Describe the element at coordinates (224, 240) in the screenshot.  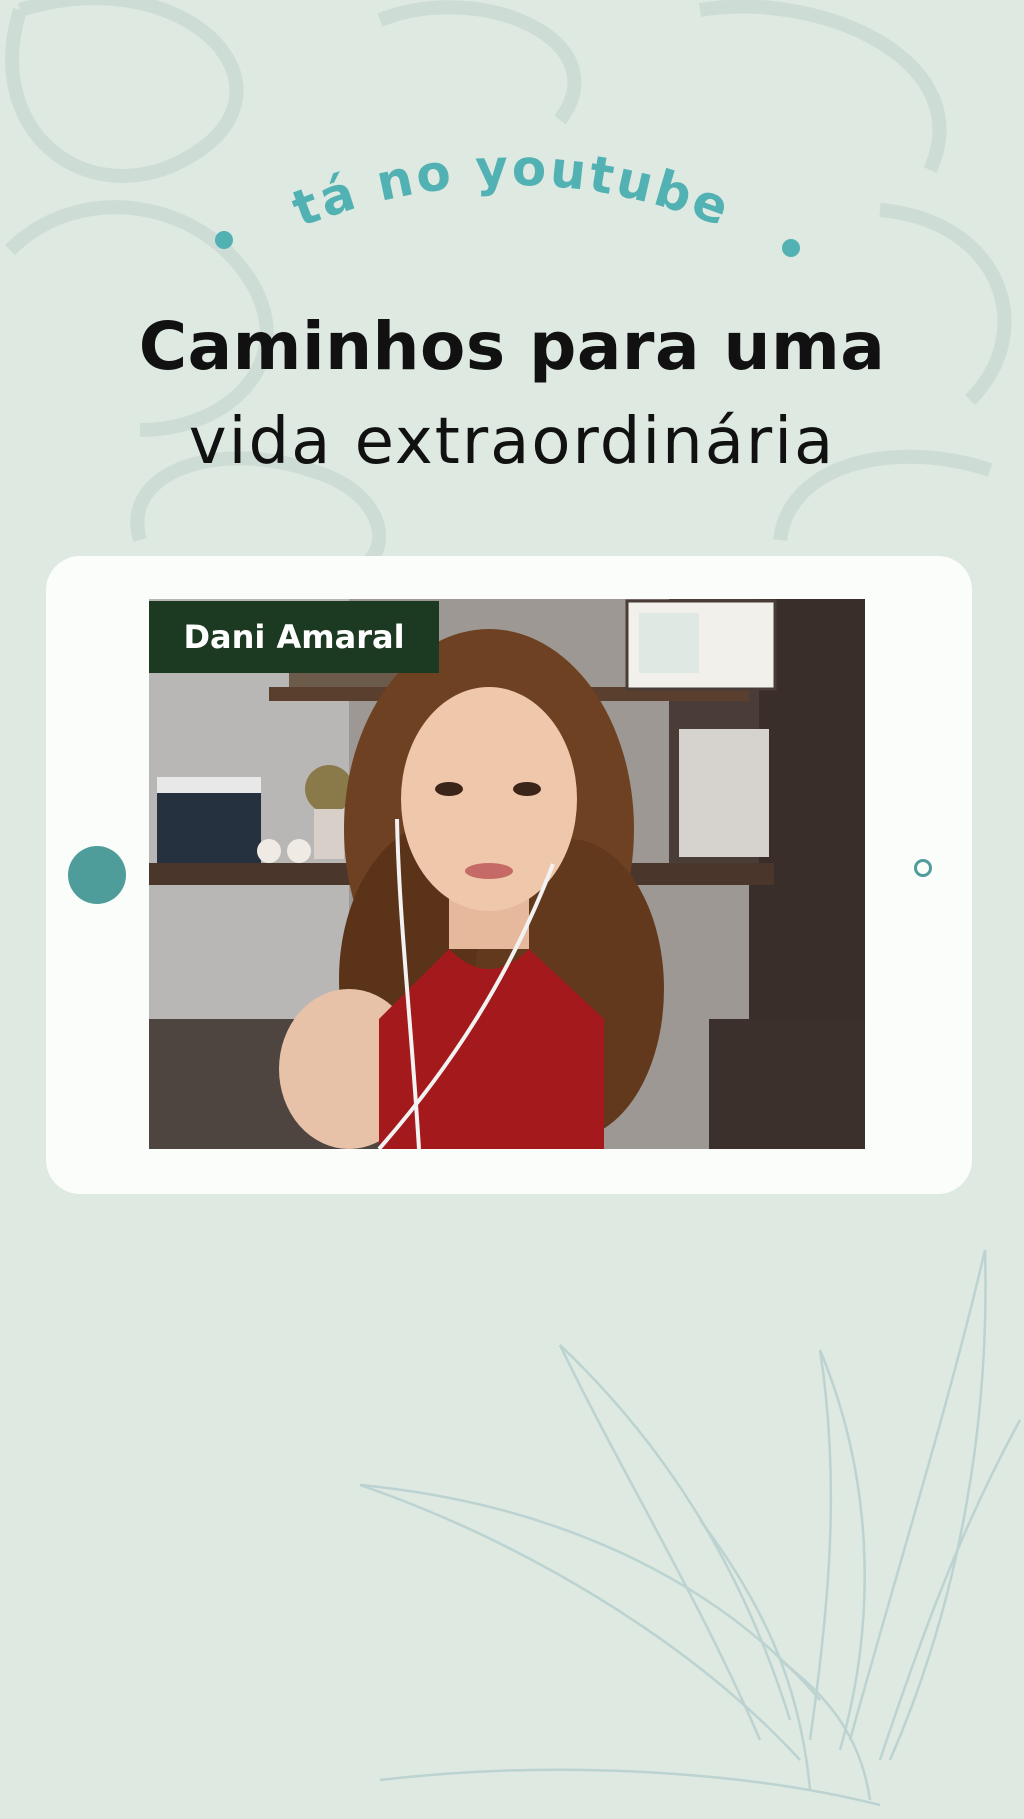
I see `kicker-dot-left` at that location.